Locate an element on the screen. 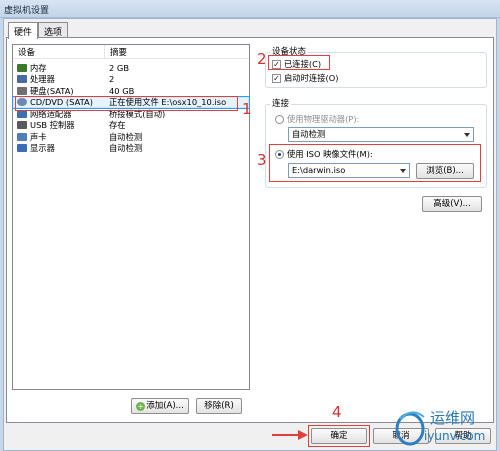 The width and height of the screenshot is (500, 451). device-row: 声卡 自动检测 is located at coordinates (131, 137).